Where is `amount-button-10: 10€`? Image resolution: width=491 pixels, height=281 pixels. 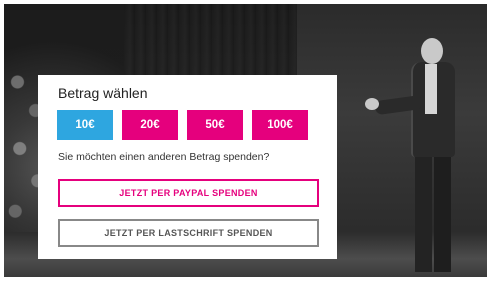 amount-button-10: 10€ is located at coordinates (85, 125).